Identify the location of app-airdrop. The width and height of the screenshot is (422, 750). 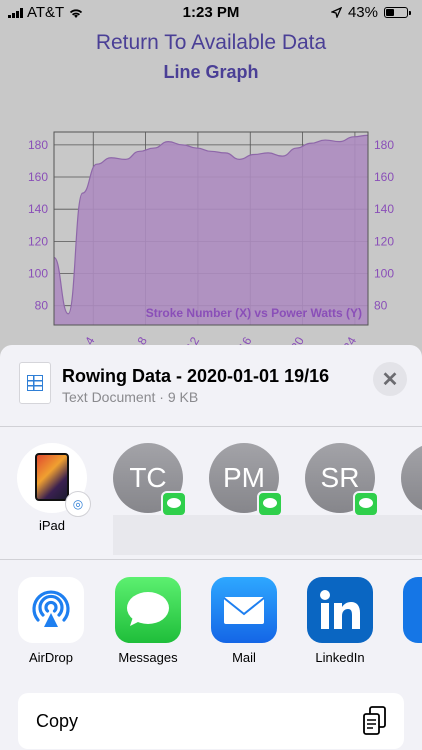
(51, 610).